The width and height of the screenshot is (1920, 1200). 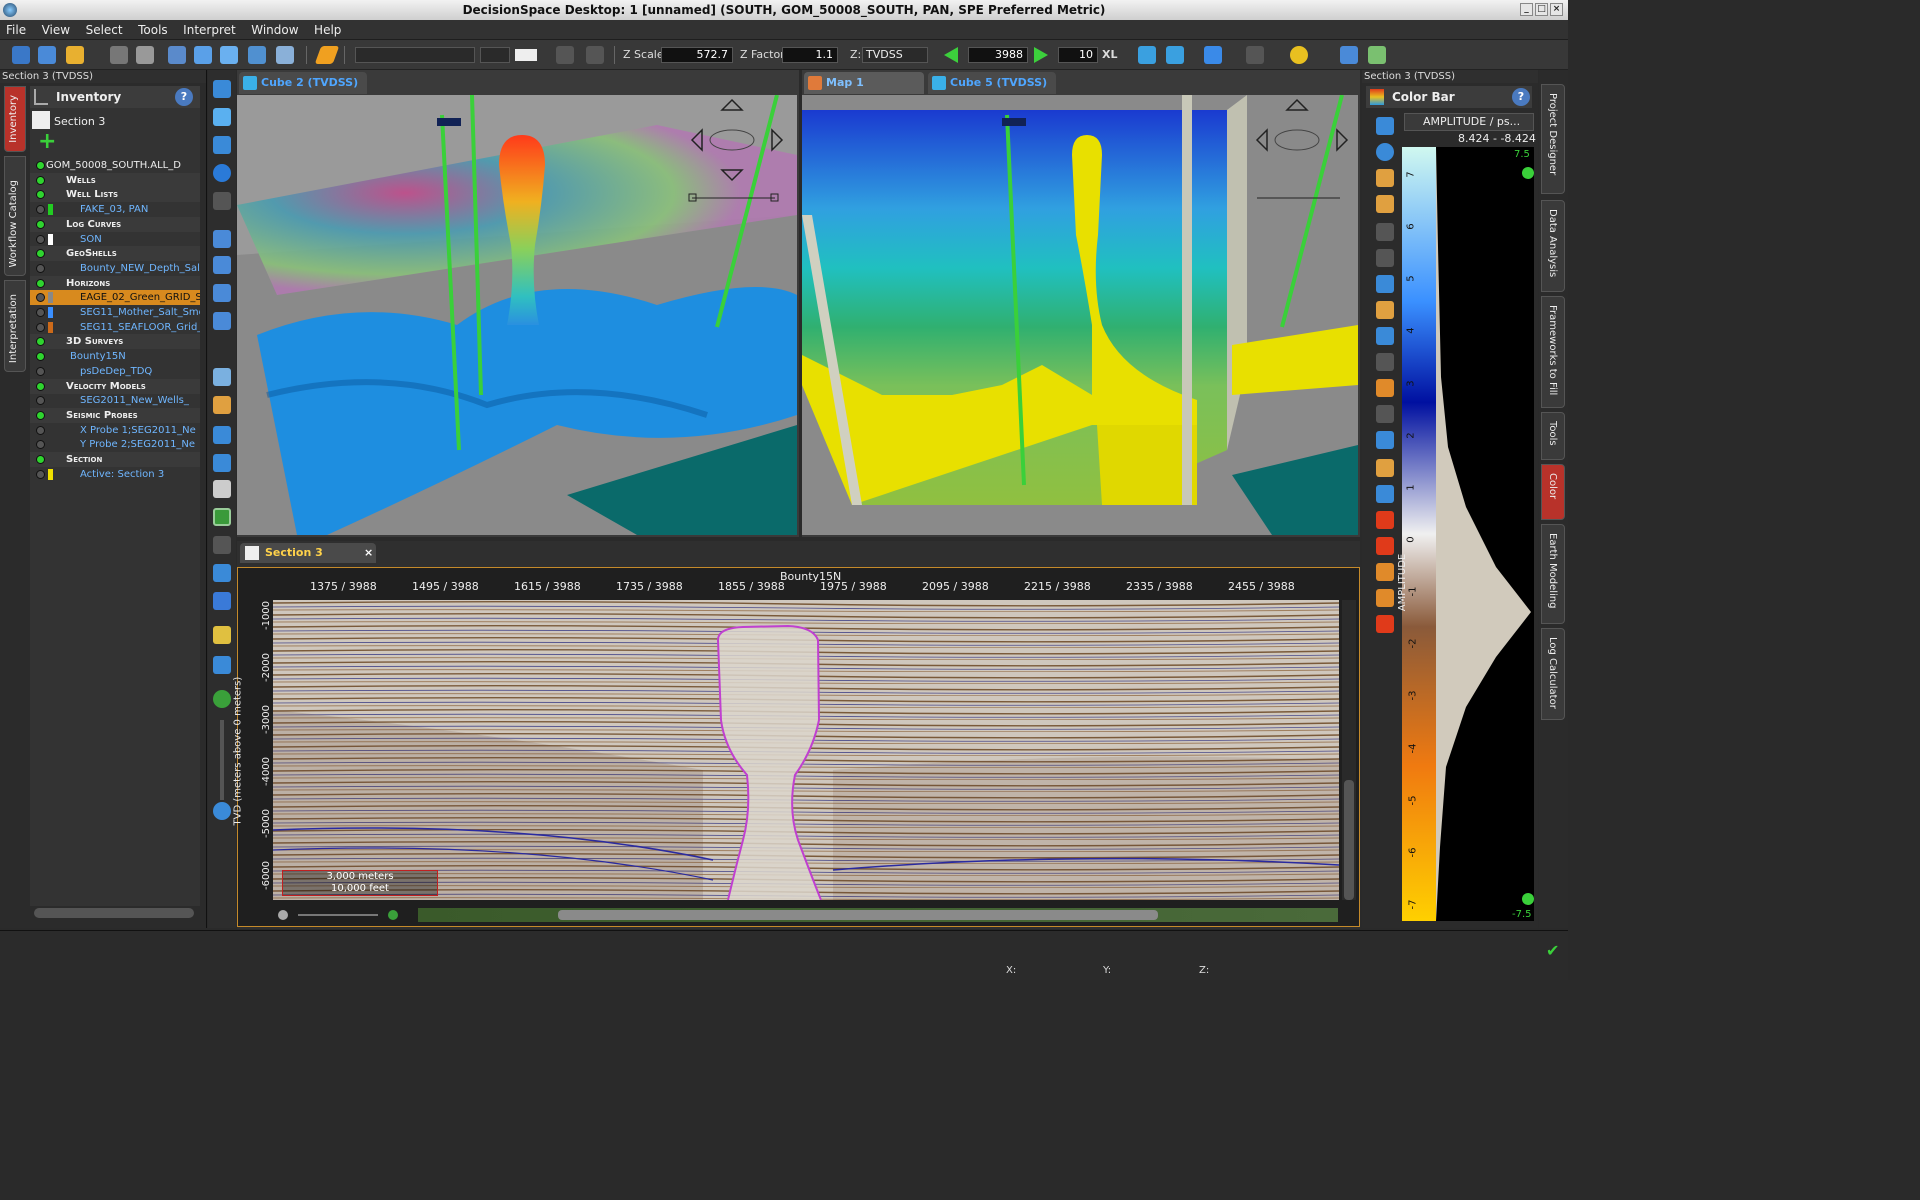 I want to click on menu-tools: Tools, so click(x=153, y=30).